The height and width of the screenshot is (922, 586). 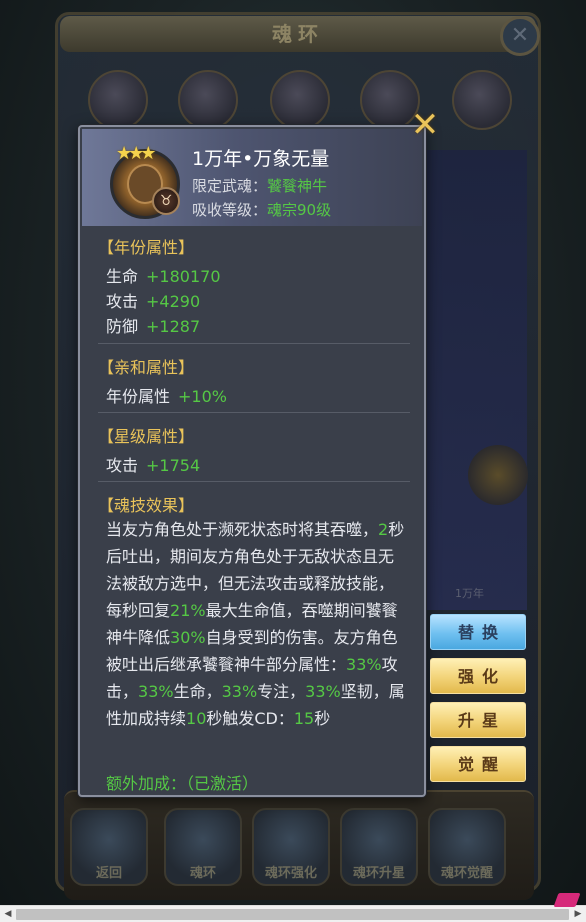 I want to click on horizontal-scrollbar: ◀ ▶, so click(x=293, y=913).